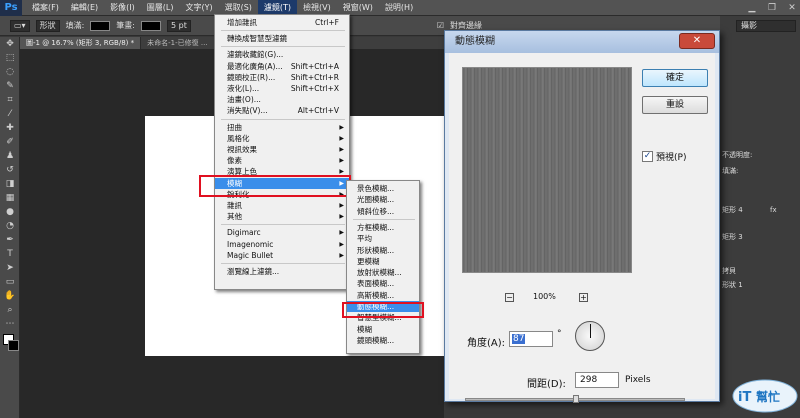 The image size is (800, 418). Describe the element at coordinates (752, 8) in the screenshot. I see `minimize-icon: ▁` at that location.